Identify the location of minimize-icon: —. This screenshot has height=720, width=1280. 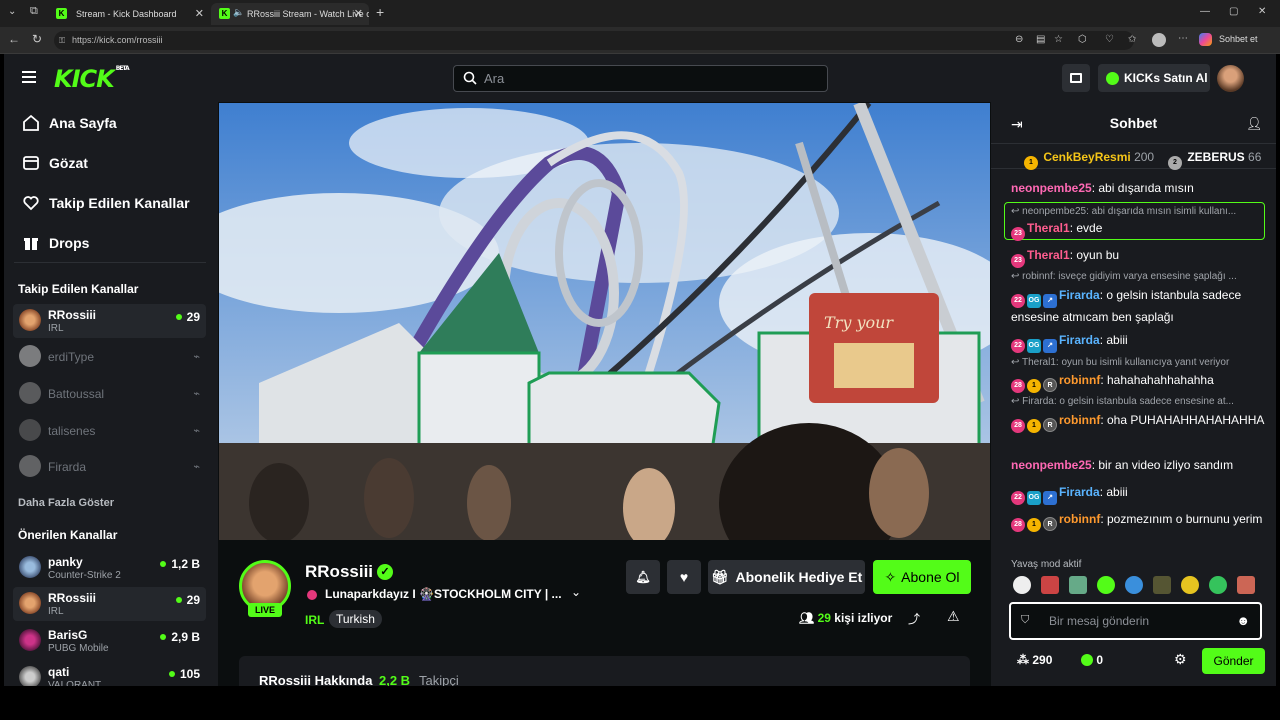
(1205, 11).